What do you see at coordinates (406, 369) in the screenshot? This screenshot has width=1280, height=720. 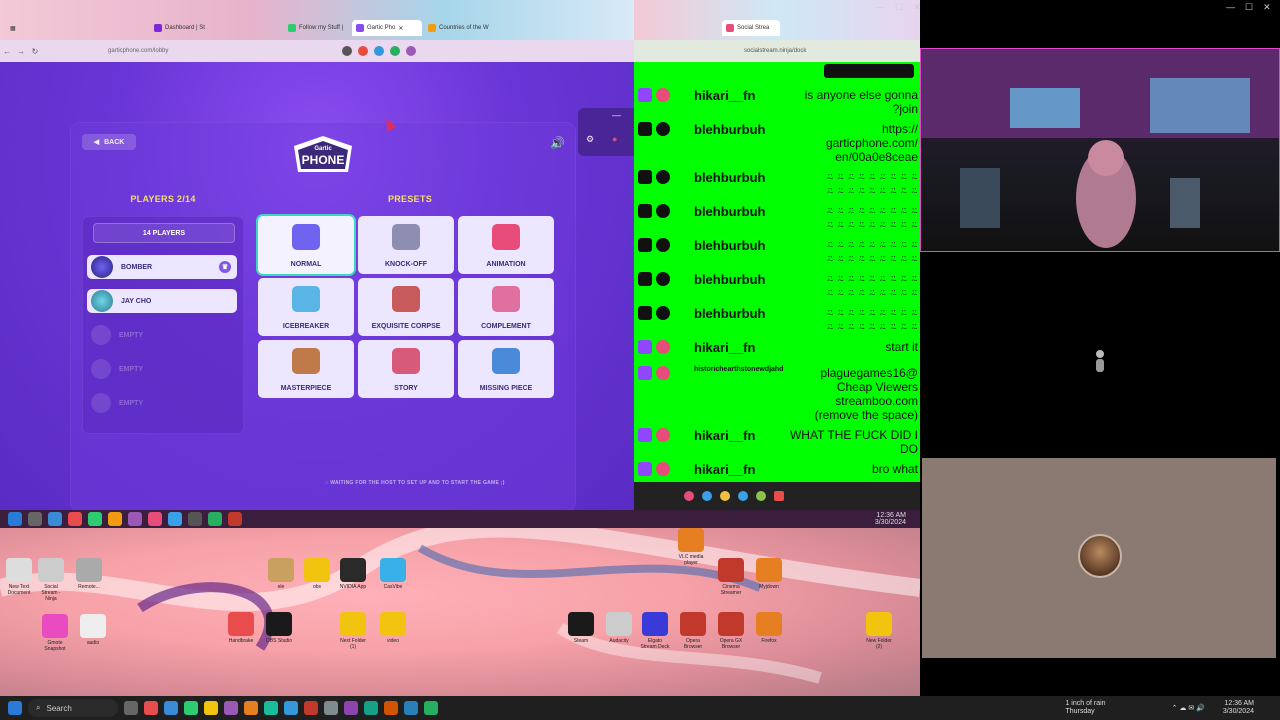 I see `preset-story: STORY` at bounding box center [406, 369].